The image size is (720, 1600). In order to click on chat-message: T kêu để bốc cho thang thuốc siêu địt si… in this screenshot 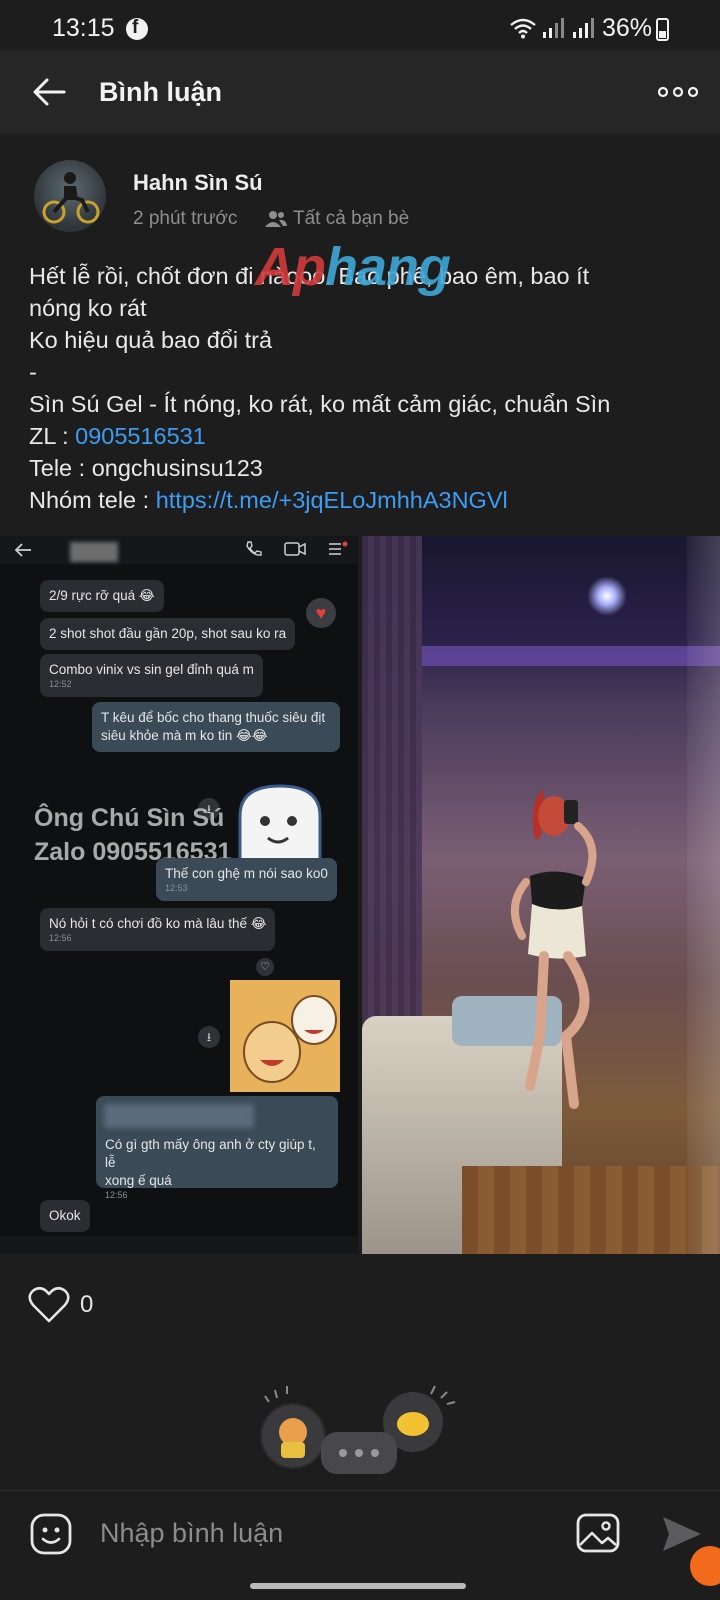, I will do `click(216, 727)`.